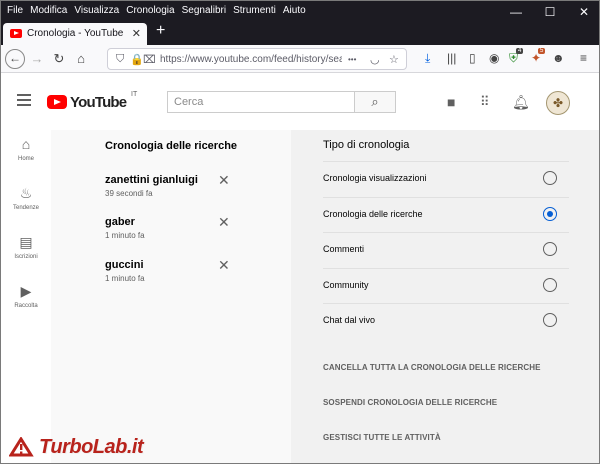 This screenshot has height=464, width=600. What do you see at coordinates (16, 33) in the screenshot?
I see `youtube-favicon-icon` at bounding box center [16, 33].